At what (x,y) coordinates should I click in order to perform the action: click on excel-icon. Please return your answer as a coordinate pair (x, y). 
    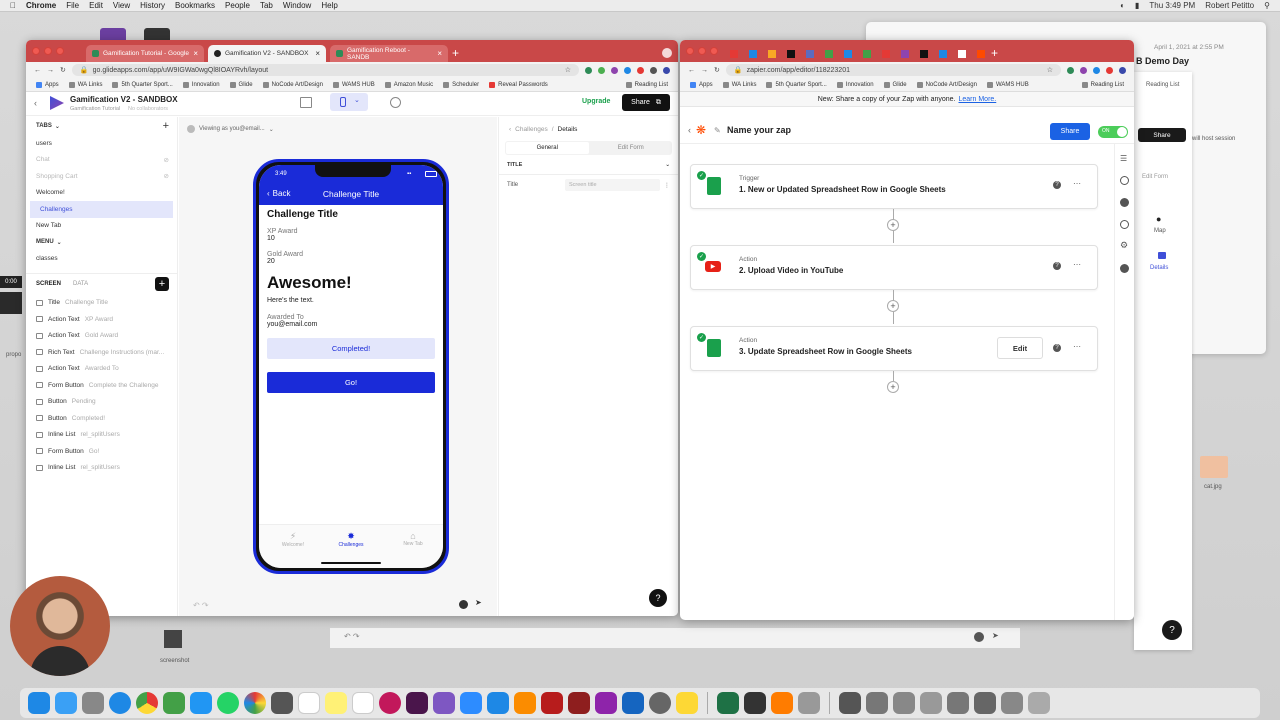
    Looking at the image, I should click on (728, 703).